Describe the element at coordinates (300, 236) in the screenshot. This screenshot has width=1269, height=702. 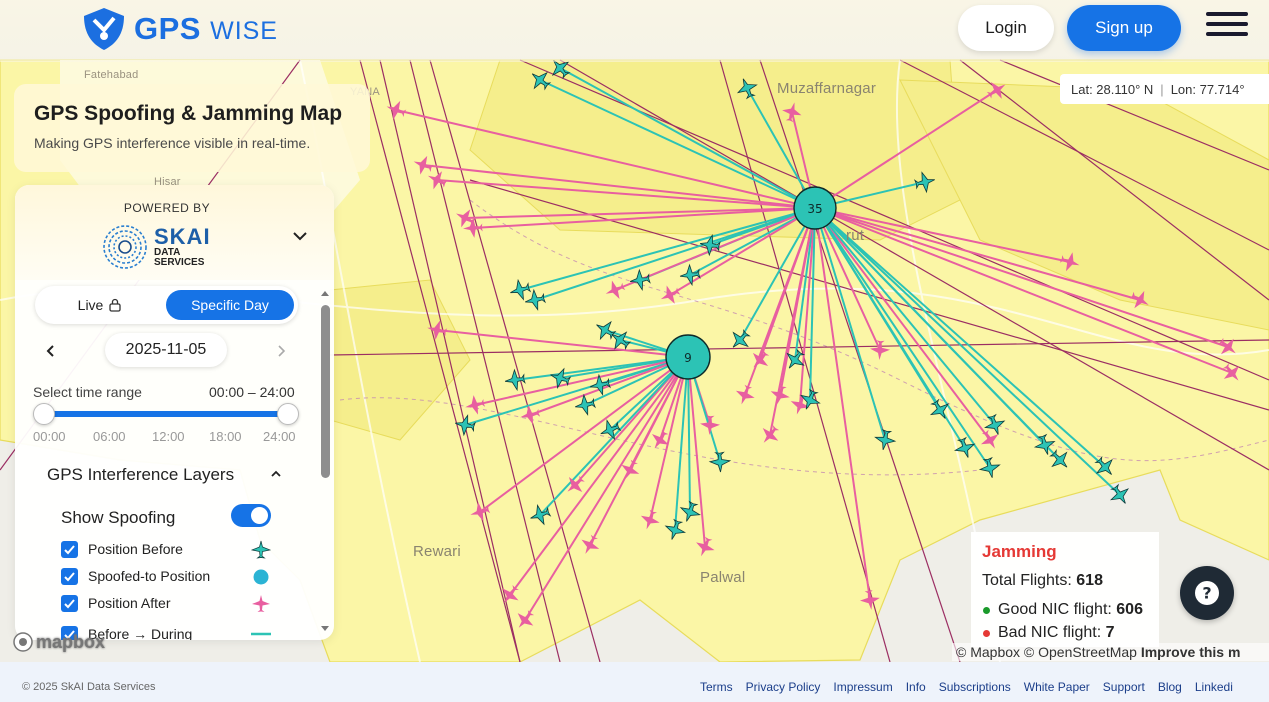
I see `chevron-down-icon` at that location.